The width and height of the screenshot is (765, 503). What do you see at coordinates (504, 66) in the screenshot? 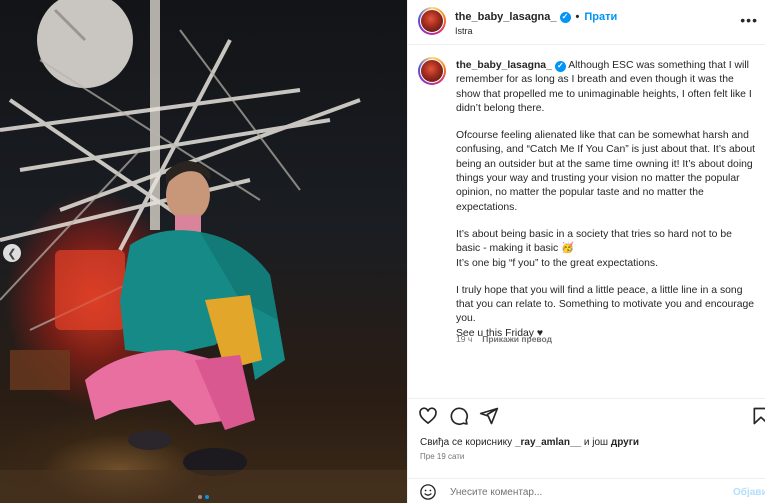
I see `caption-username: the_baby_lasagna_` at bounding box center [504, 66].